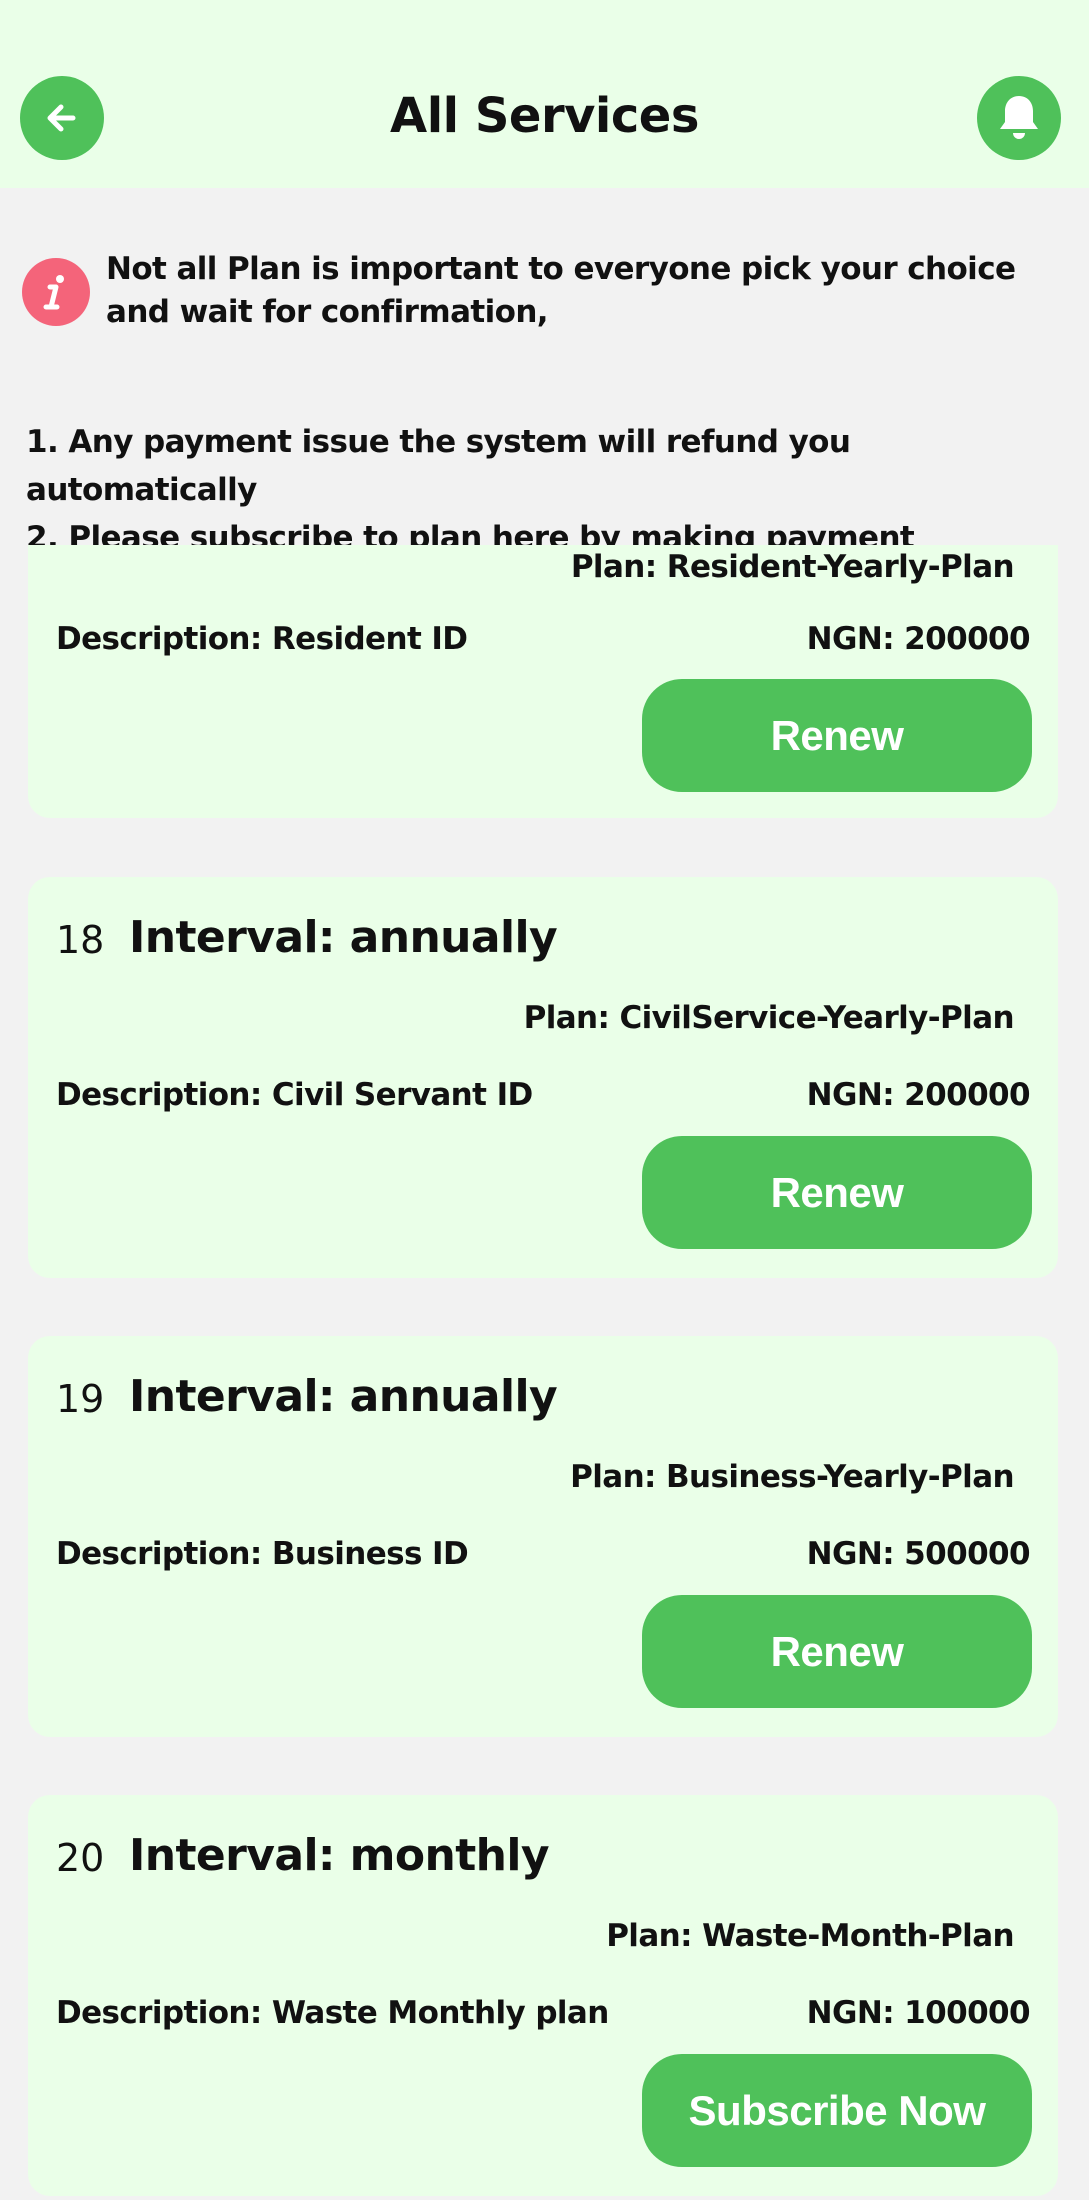 The image size is (1089, 2200). Describe the element at coordinates (339, 1855) in the screenshot. I see `plan-interval: Interval: monthly` at that location.